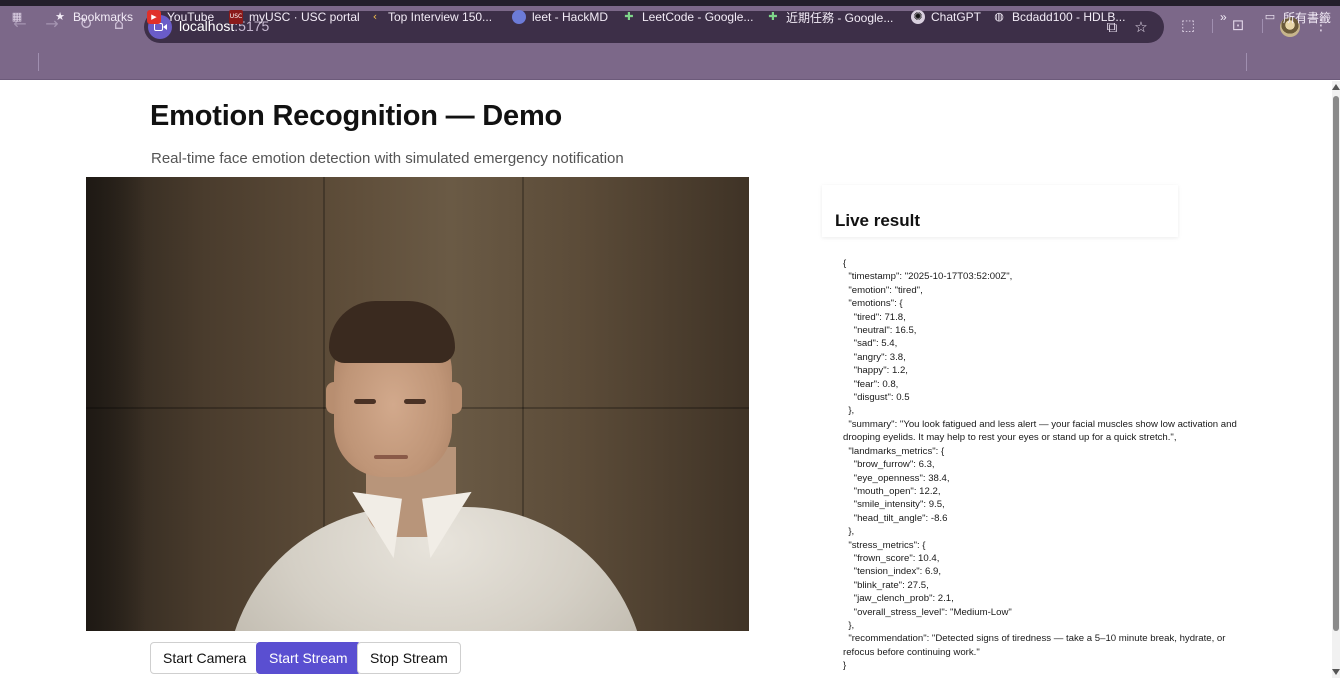 Image resolution: width=1340 pixels, height=678 pixels. Describe the element at coordinates (308, 658) in the screenshot. I see `start-stream-button: Start Stream` at that location.